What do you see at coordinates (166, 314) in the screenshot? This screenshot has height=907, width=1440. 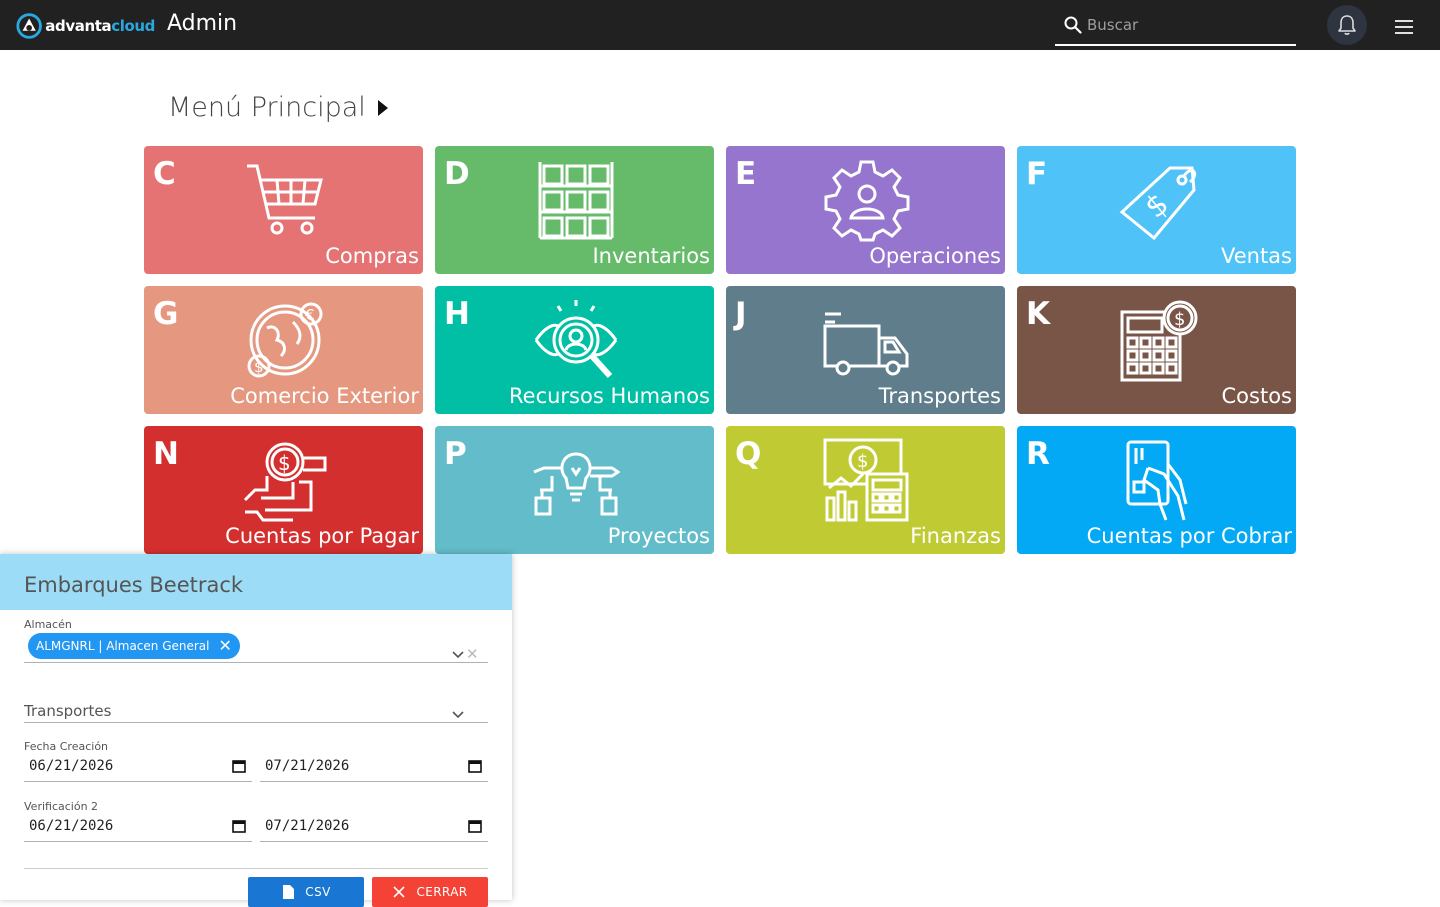 I see `tile-letter: G` at bounding box center [166, 314].